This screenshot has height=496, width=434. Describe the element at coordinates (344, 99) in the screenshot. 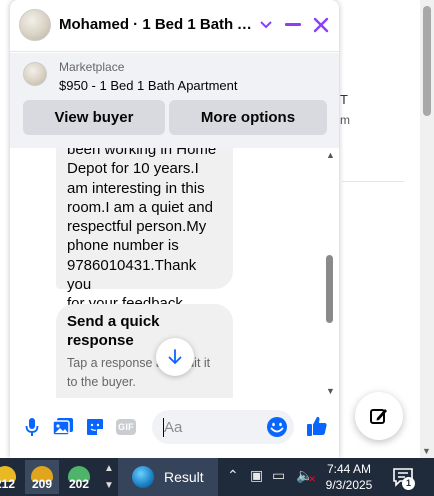

I see `background-text-fragment: T` at that location.